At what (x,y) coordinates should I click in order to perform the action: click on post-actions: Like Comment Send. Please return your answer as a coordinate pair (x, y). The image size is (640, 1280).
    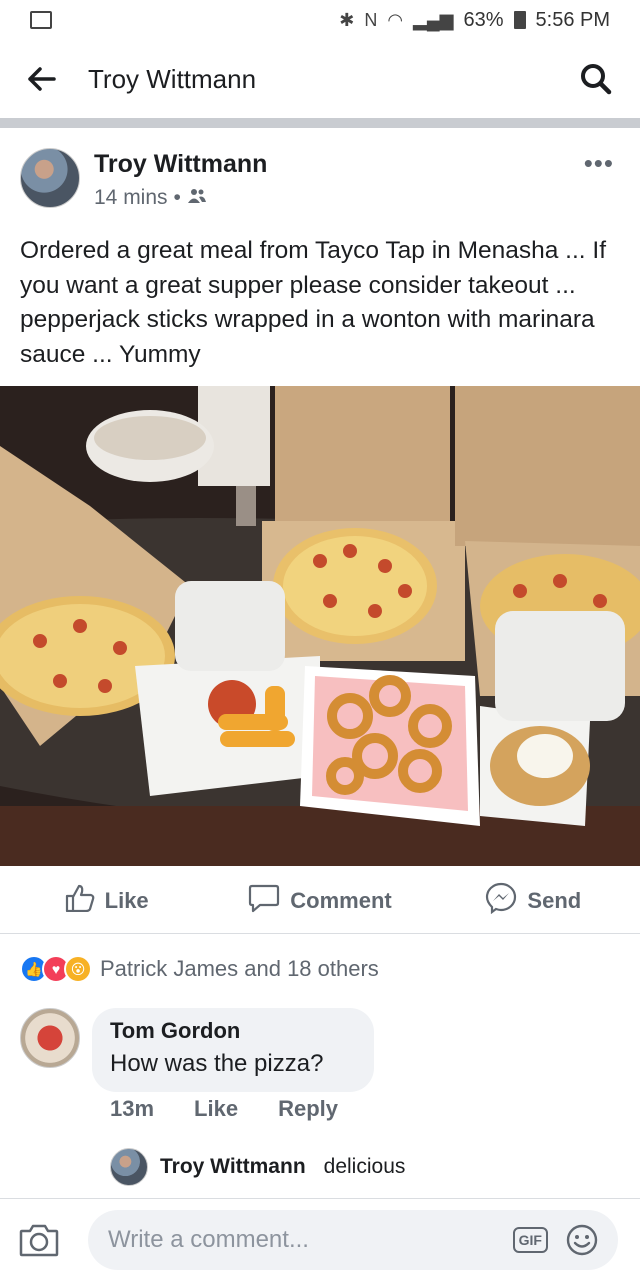
    Looking at the image, I should click on (320, 901).